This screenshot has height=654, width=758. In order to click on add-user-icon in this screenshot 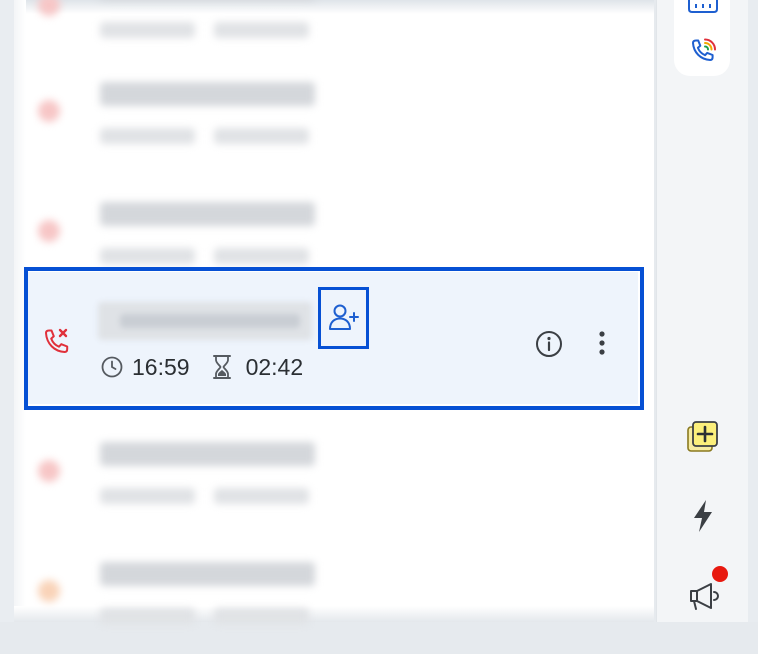, I will do `click(343, 317)`.